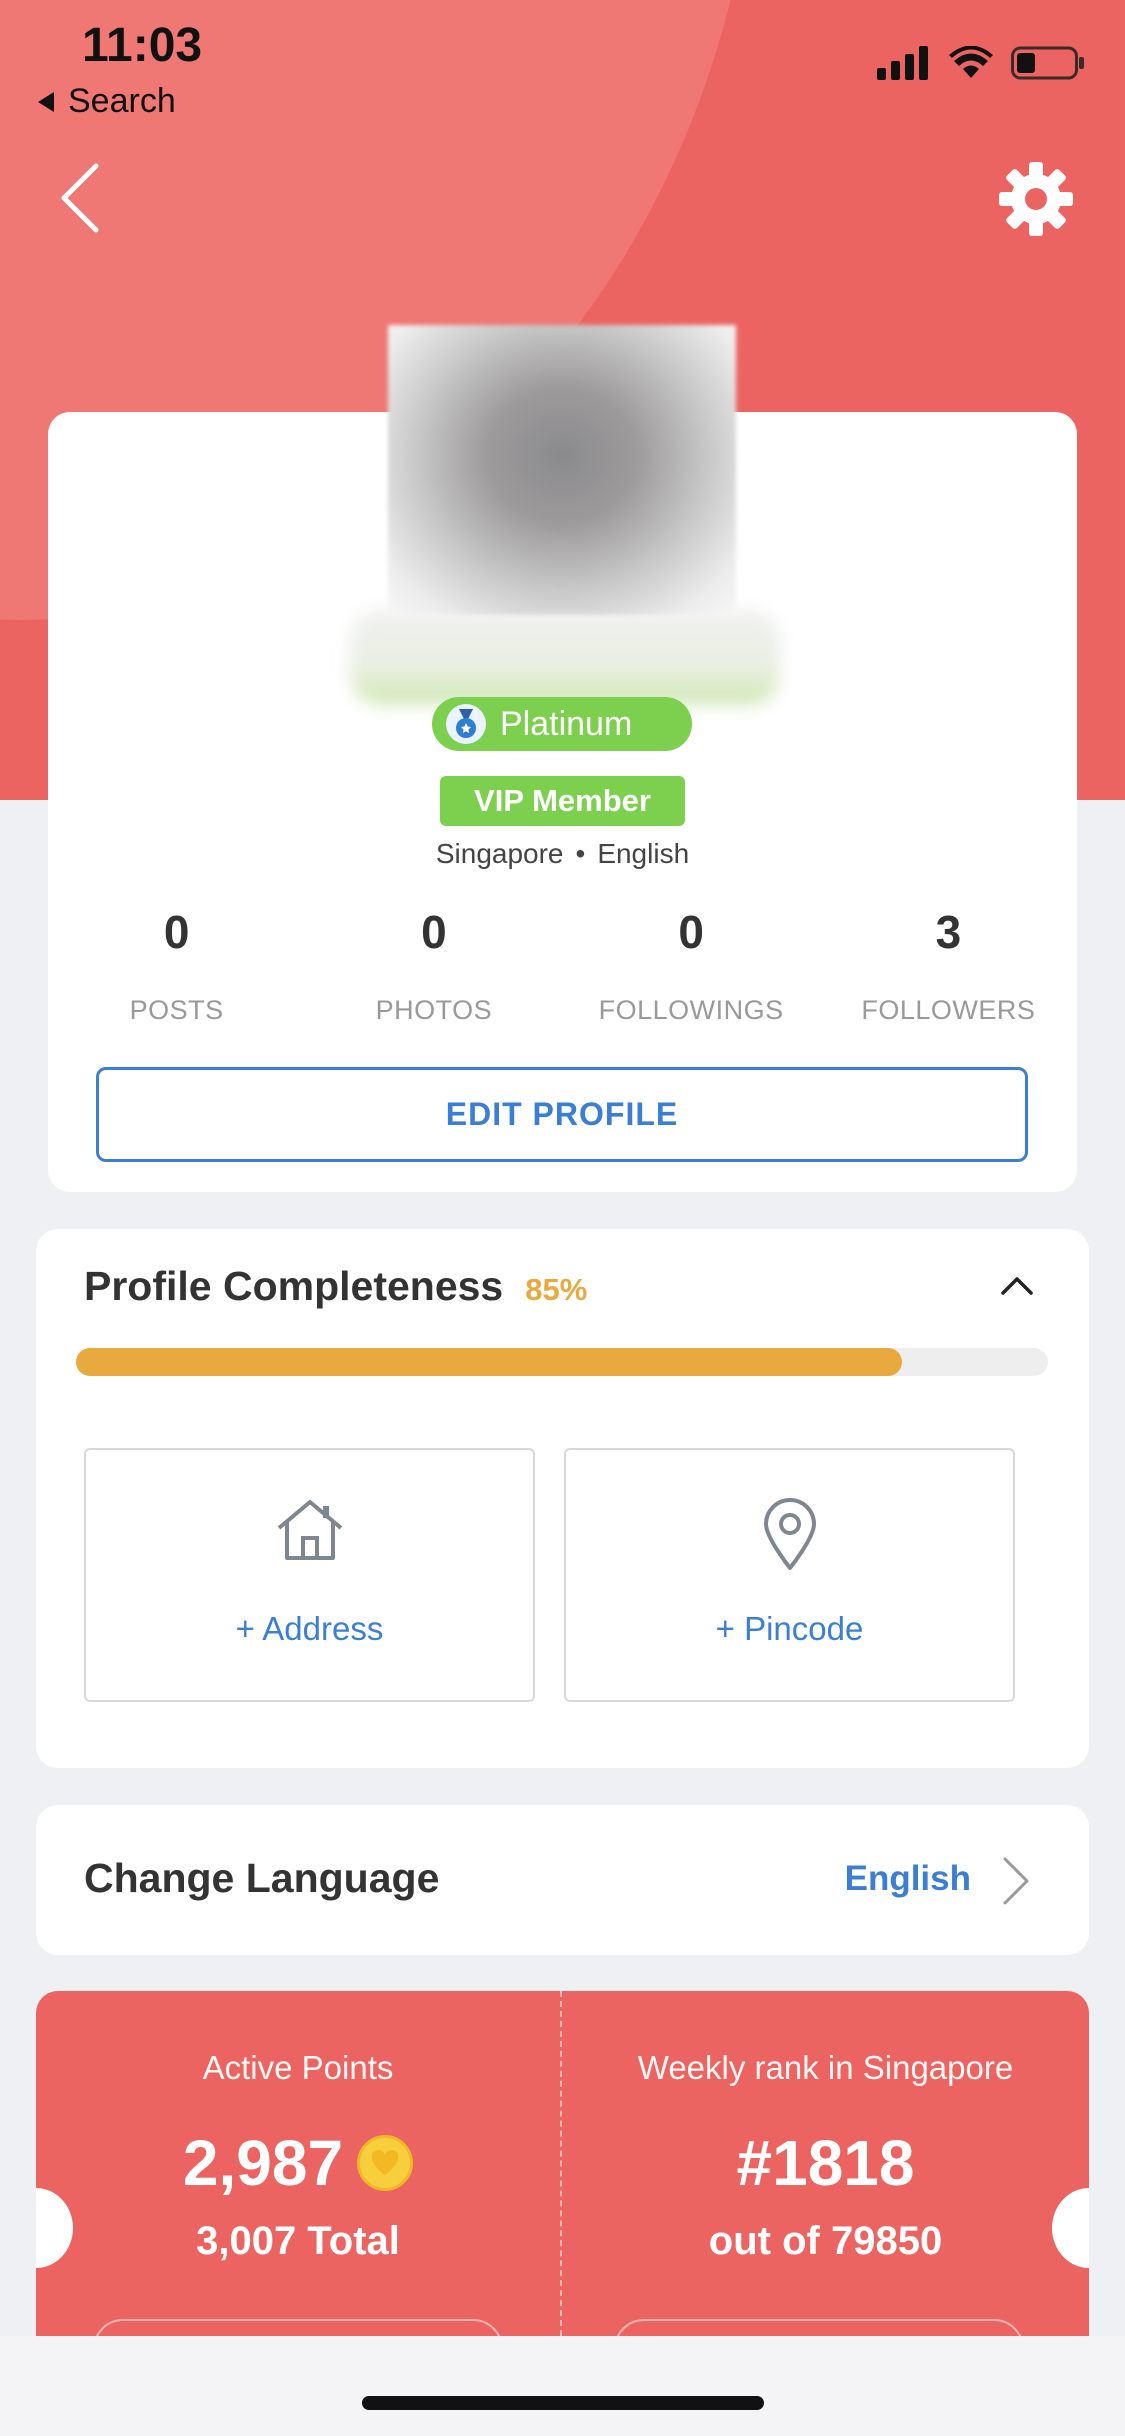 The image size is (1125, 2436). What do you see at coordinates (466, 724) in the screenshot?
I see `medal-icon` at bounding box center [466, 724].